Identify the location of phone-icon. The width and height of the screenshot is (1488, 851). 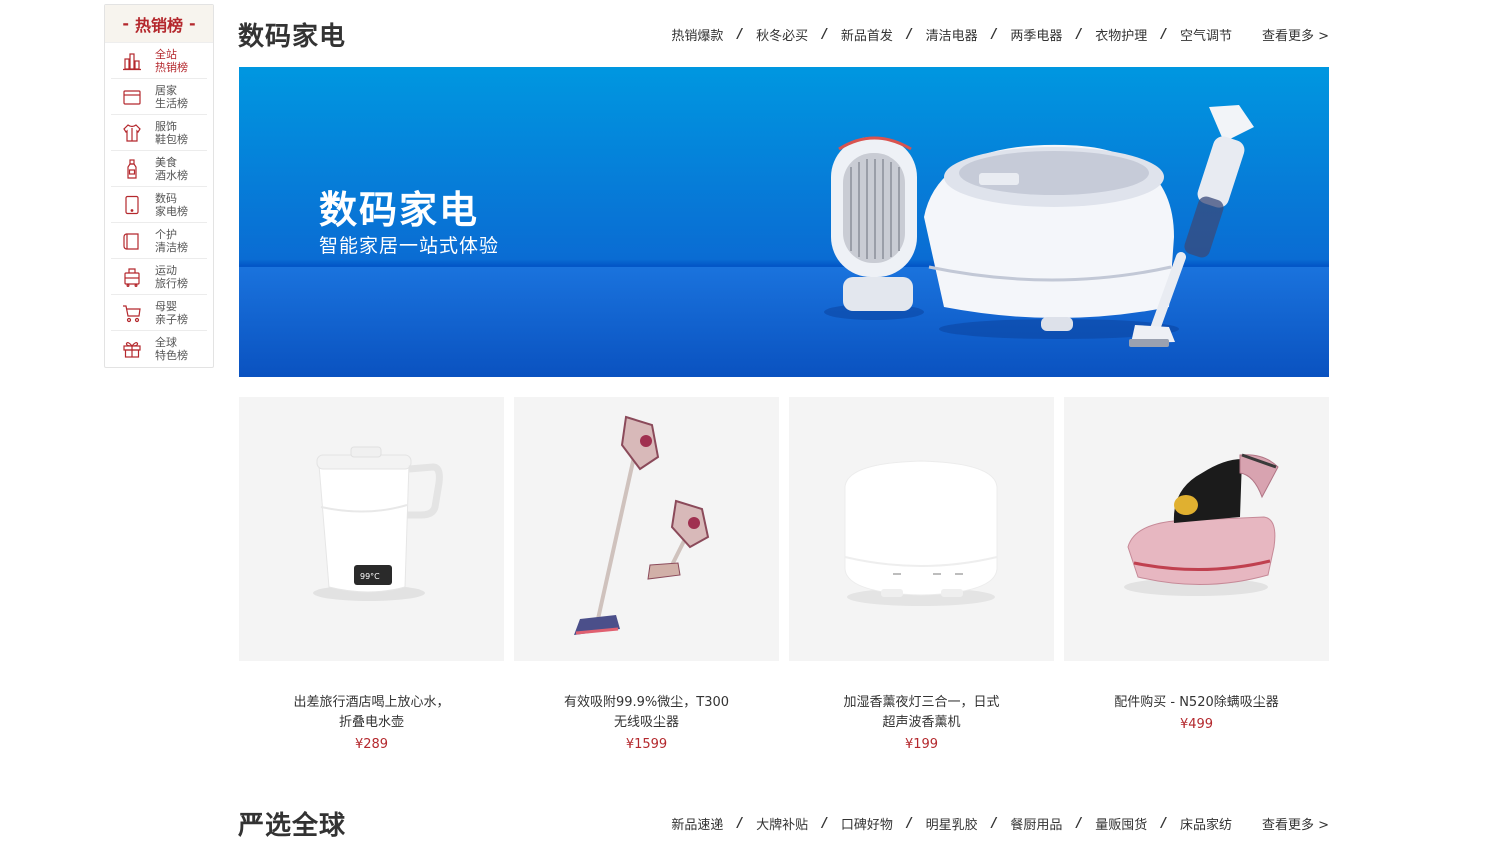
(132, 205).